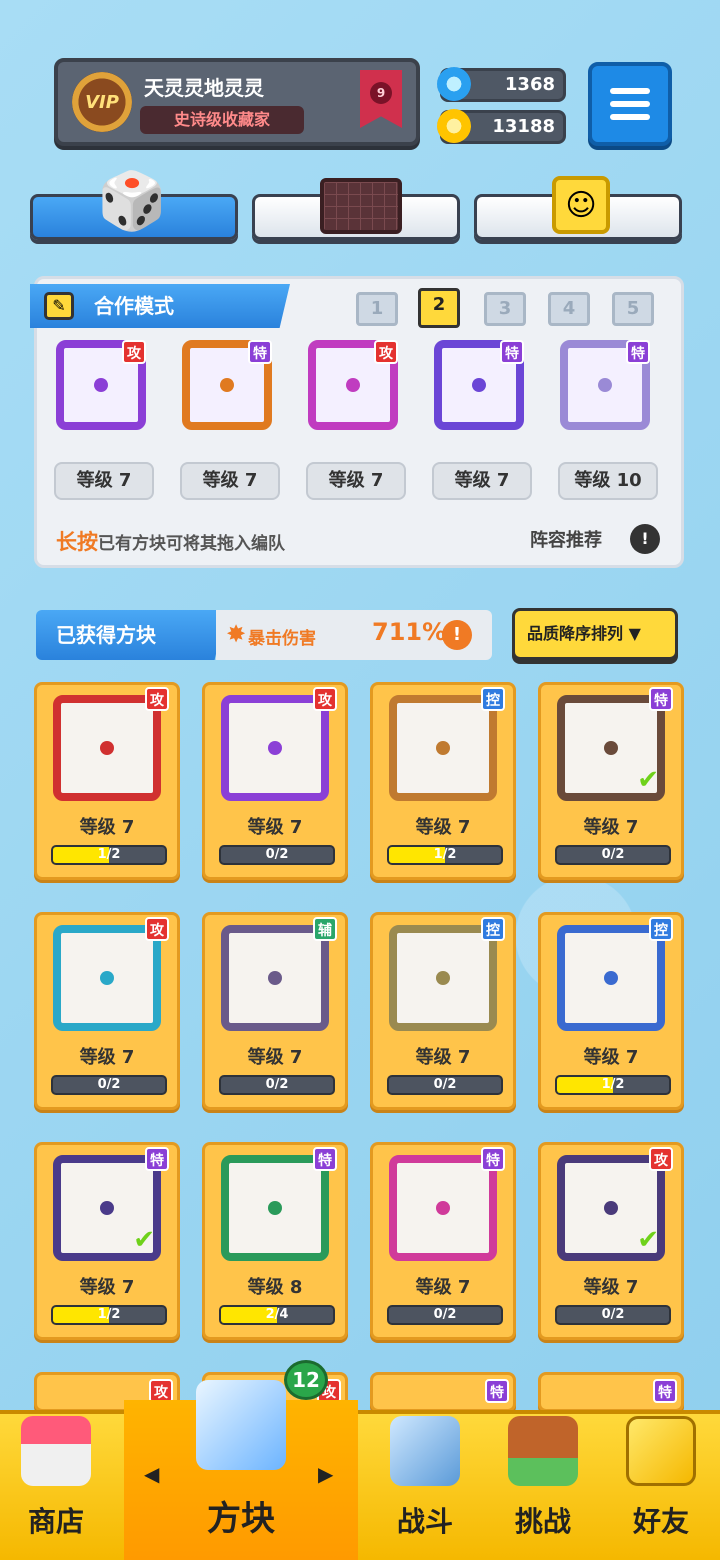 This screenshot has width=720, height=1560. Describe the element at coordinates (645, 539) in the screenshot. I see `info-icon: !` at that location.